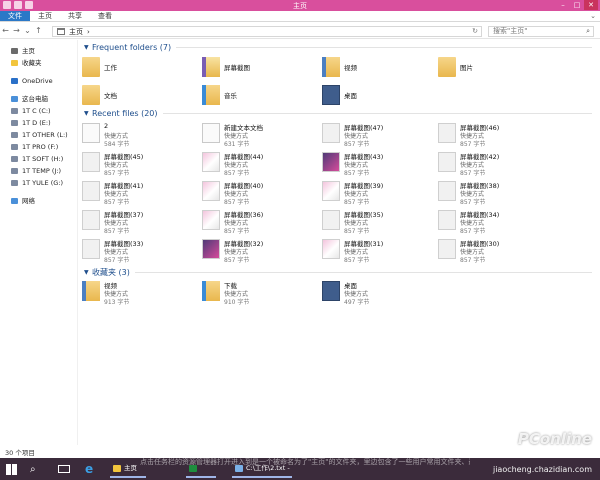  What do you see at coordinates (117, 302) in the screenshot?
I see `file-size: 913 字节` at bounding box center [117, 302].